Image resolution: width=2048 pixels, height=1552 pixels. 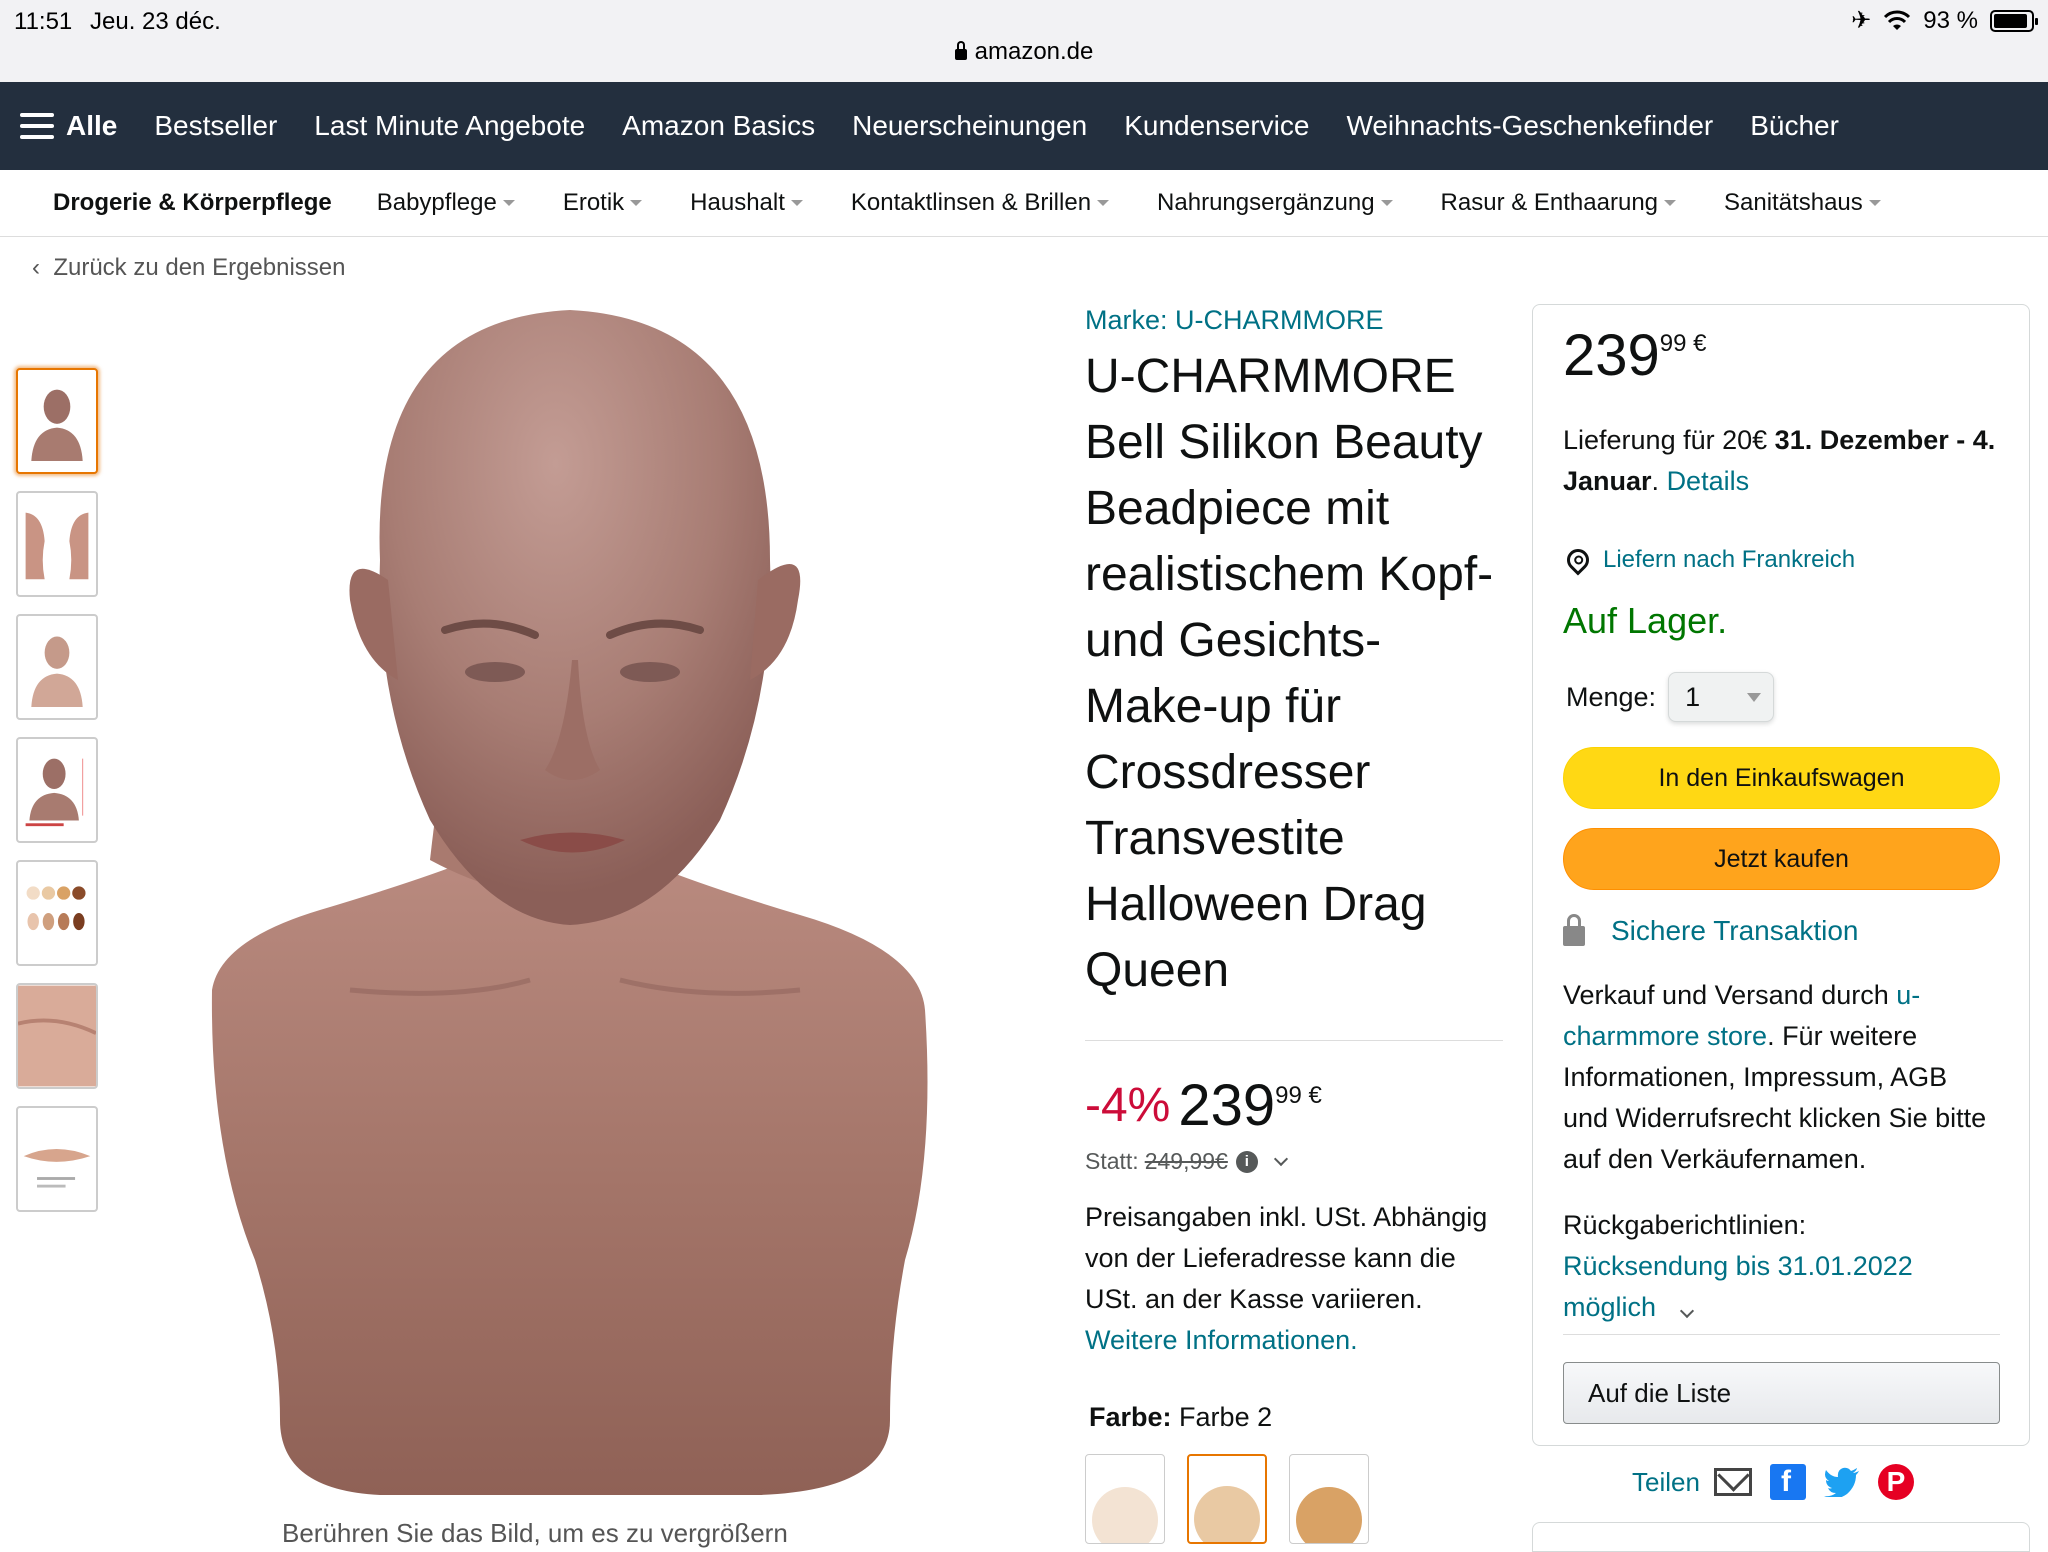 I want to click on nav-all-button: Alle, so click(x=68, y=126).